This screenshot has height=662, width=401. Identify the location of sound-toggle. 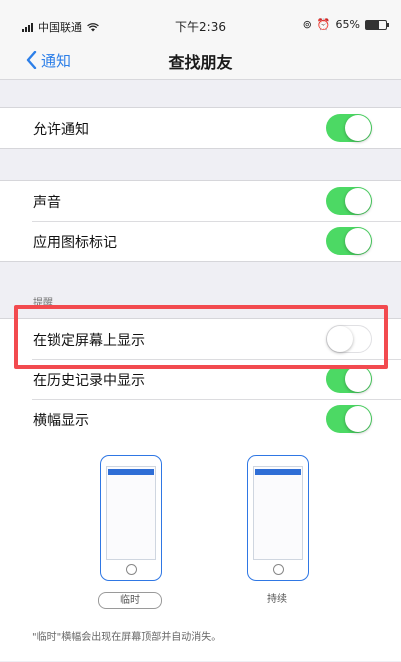
(349, 201).